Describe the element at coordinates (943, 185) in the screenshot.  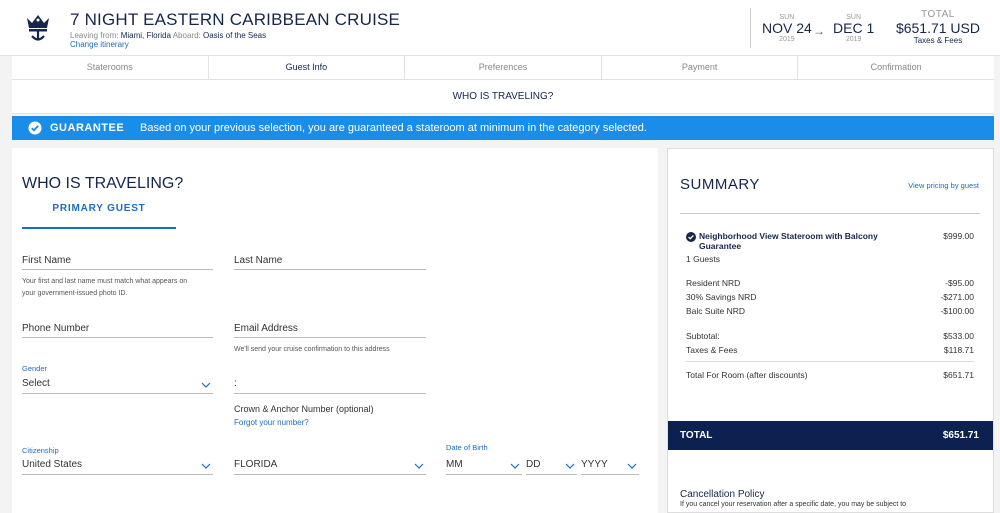
I see `view-pricing-link: View pricing by guest` at that location.